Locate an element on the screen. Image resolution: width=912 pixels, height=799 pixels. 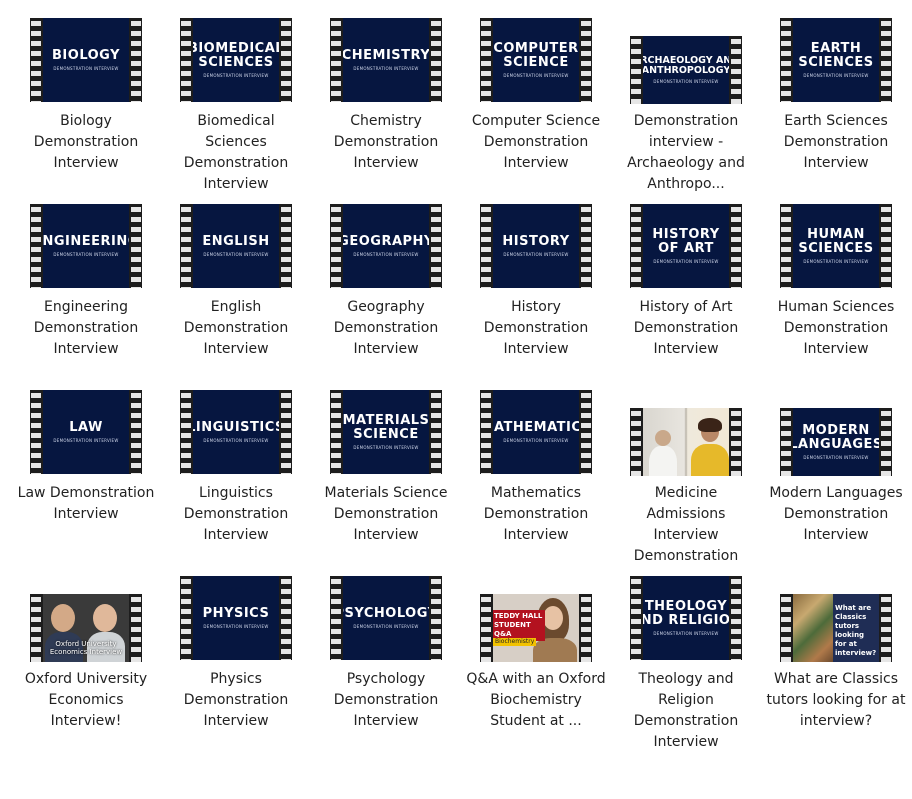
thumbnail-frame: BIOLOGY DEMONSTRATION INTERVIEW is located at coordinates (86, 60).